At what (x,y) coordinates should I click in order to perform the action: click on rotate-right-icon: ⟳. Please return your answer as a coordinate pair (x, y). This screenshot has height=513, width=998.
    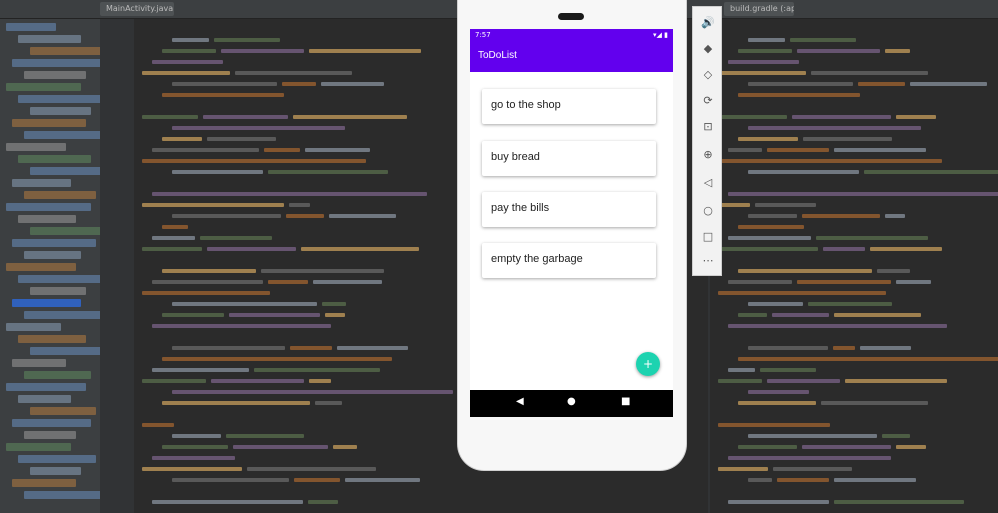
    Looking at the image, I should click on (708, 101).